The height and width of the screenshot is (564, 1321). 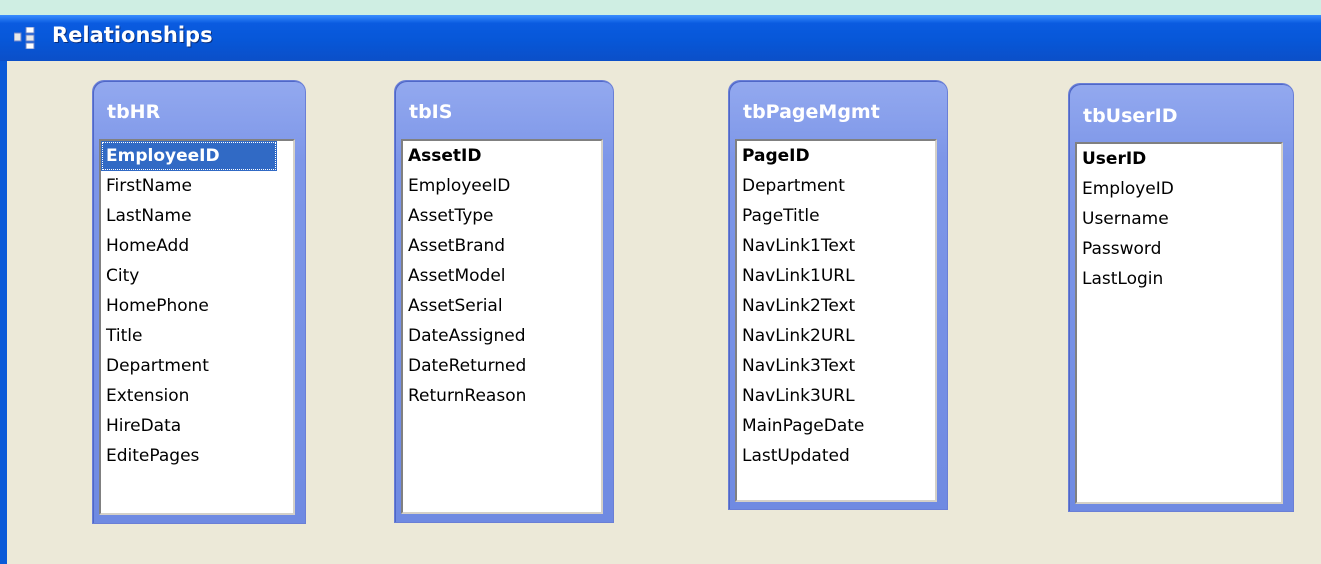 I want to click on field-pagetitle: PageTitle, so click(x=836, y=216).